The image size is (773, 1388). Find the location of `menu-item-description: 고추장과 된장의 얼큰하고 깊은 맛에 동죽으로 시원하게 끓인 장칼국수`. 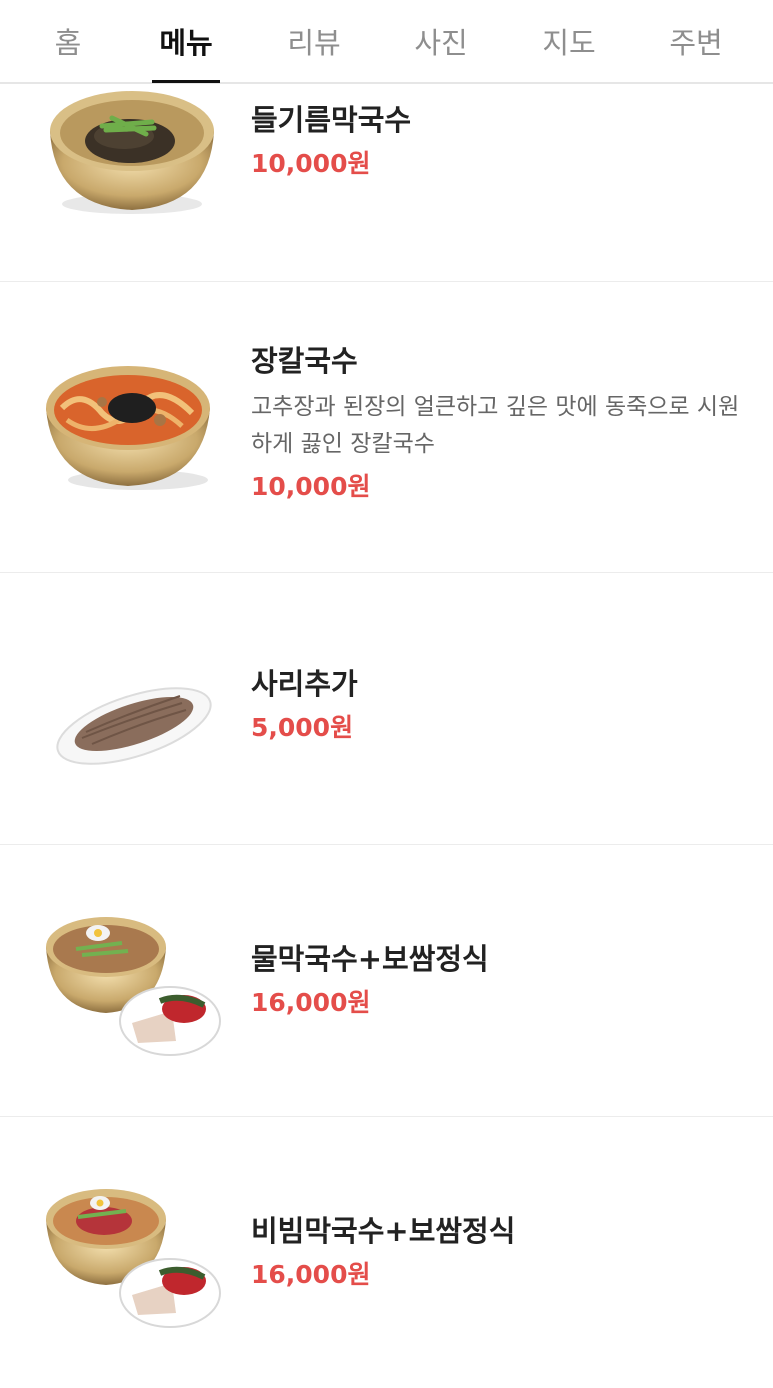

menu-item-description: 고추장과 된장의 얼큰하고 깊은 맛에 동죽으로 시원하게 끓인 장칼국수 is located at coordinates (495, 425).